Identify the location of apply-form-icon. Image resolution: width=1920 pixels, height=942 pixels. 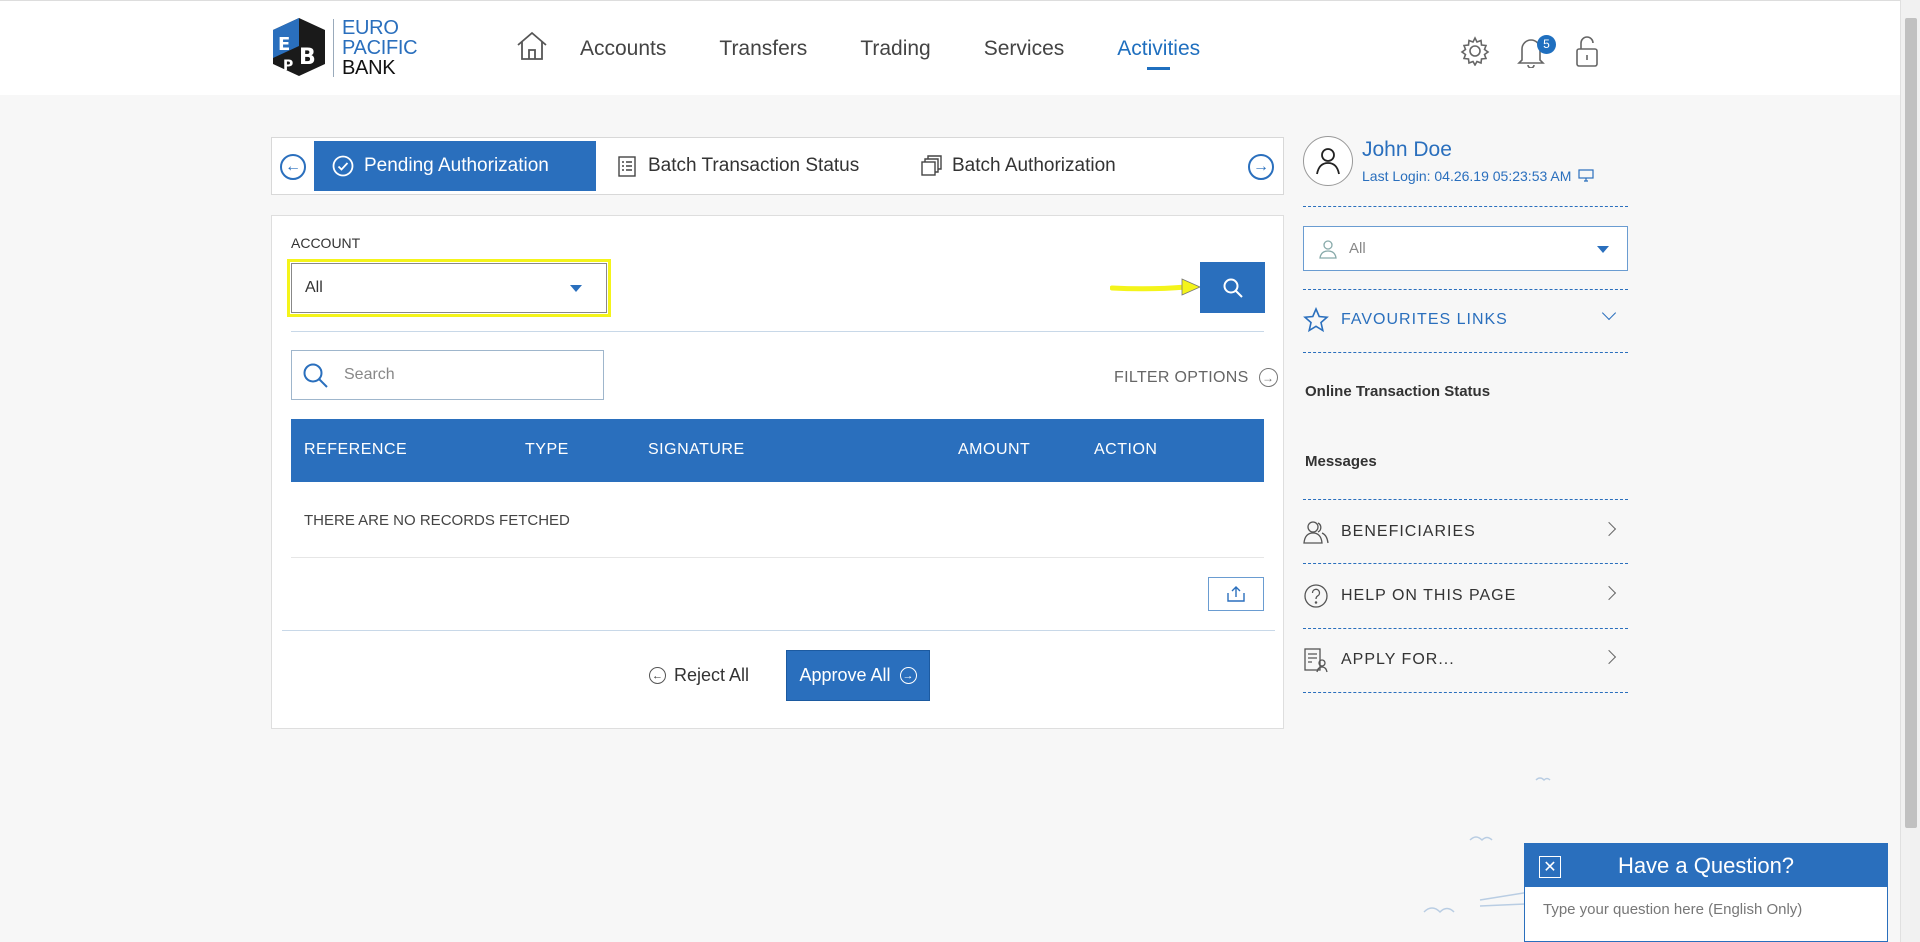
(1316, 660).